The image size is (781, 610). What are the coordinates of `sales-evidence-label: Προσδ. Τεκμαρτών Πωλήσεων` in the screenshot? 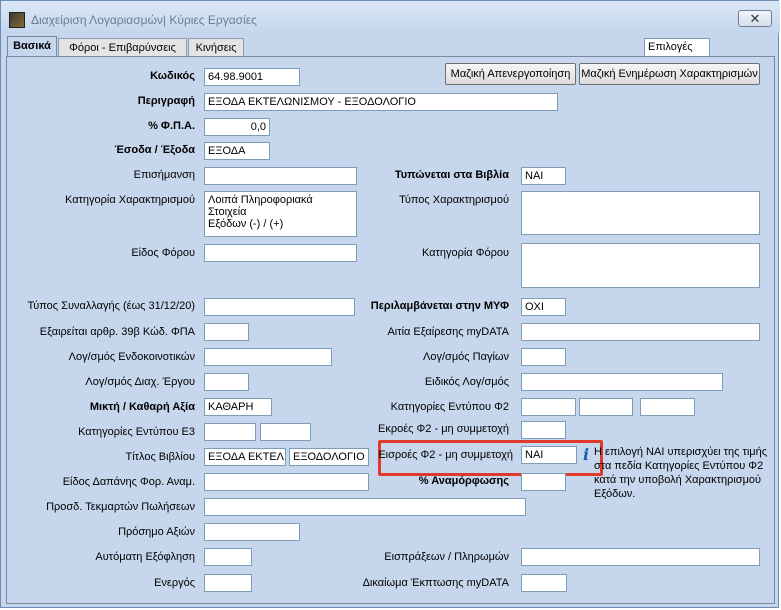 It's located at (120, 507).